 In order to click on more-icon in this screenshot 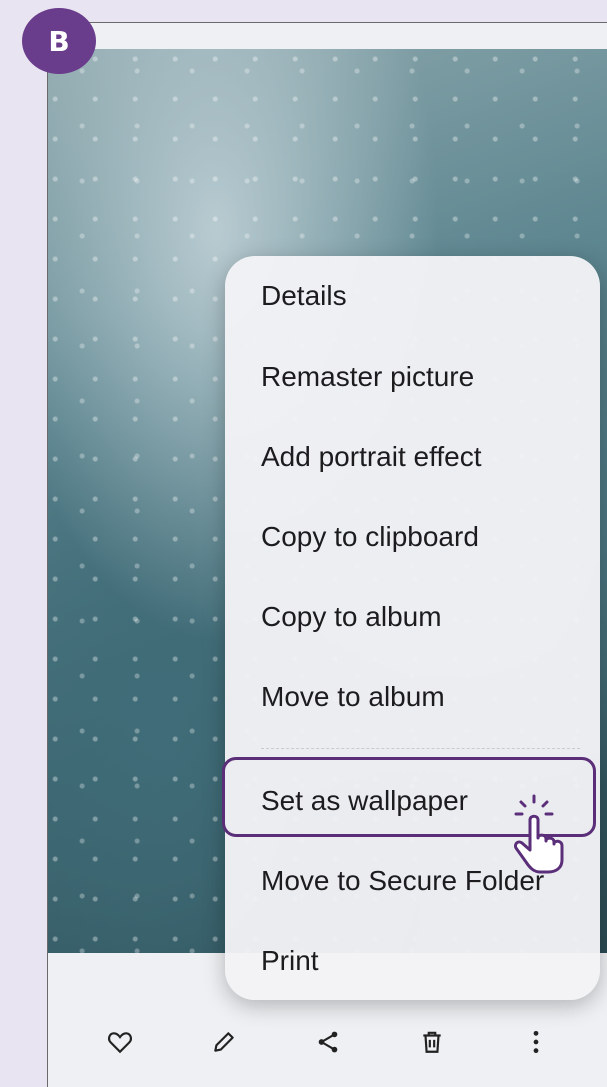, I will do `click(536, 1042)`.